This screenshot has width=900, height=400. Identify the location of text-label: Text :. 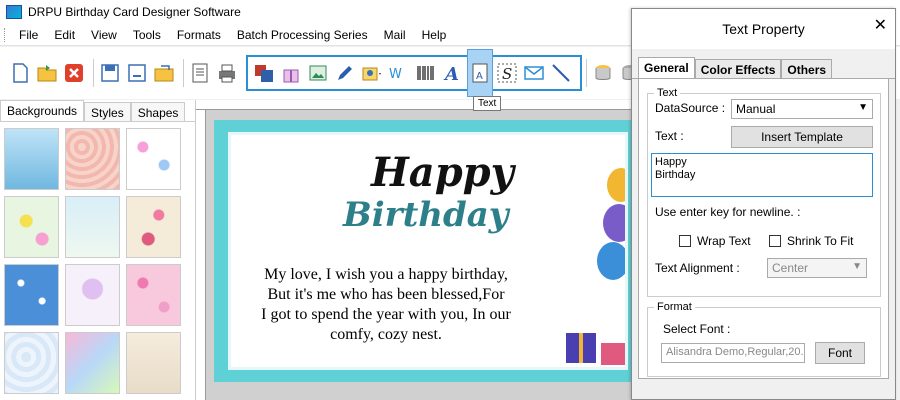
(669, 136).